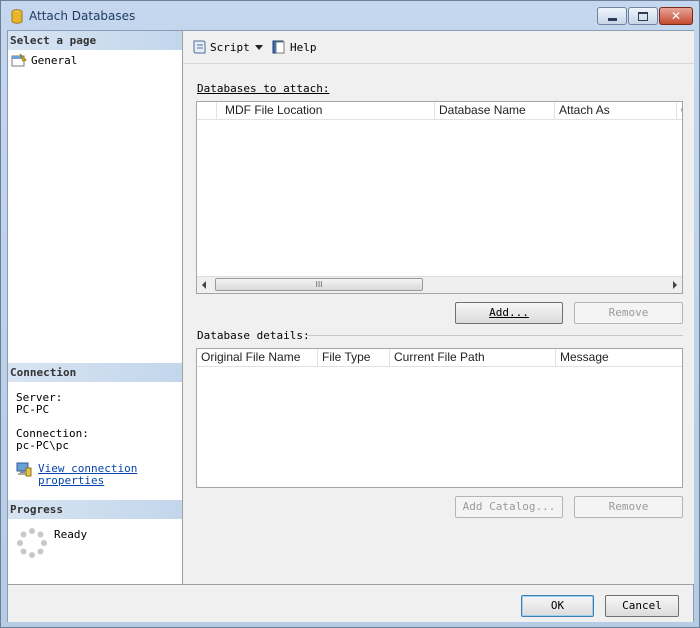 The width and height of the screenshot is (700, 628). What do you see at coordinates (42, 445) in the screenshot?
I see `connection-value: pc-PC\pc` at bounding box center [42, 445].